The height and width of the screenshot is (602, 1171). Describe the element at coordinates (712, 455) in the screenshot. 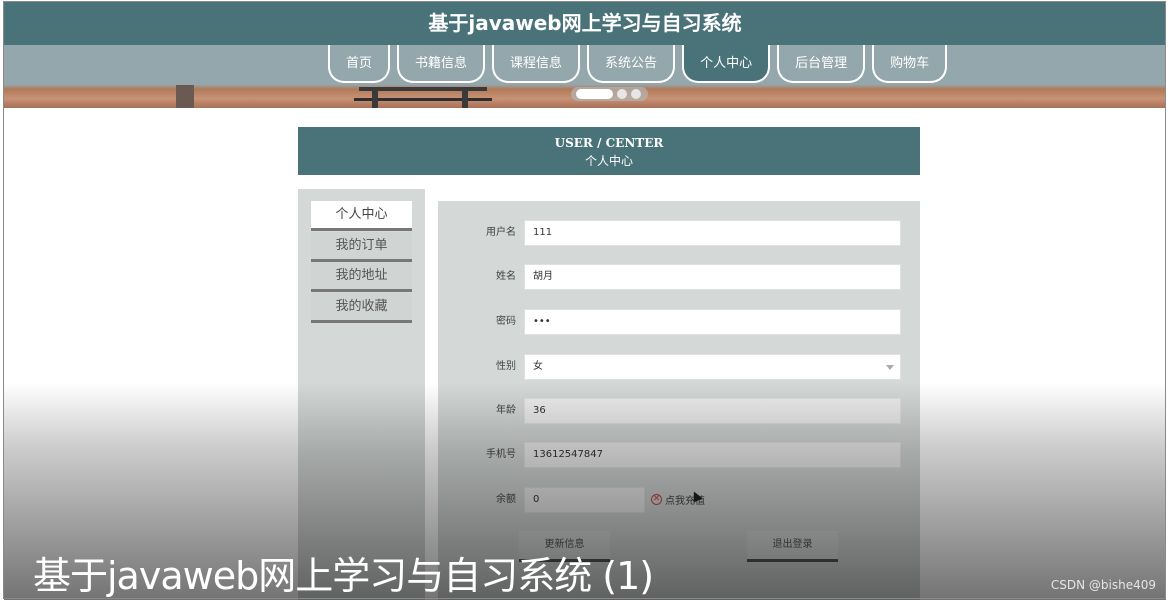

I see `phone-input: 13612547847` at that location.